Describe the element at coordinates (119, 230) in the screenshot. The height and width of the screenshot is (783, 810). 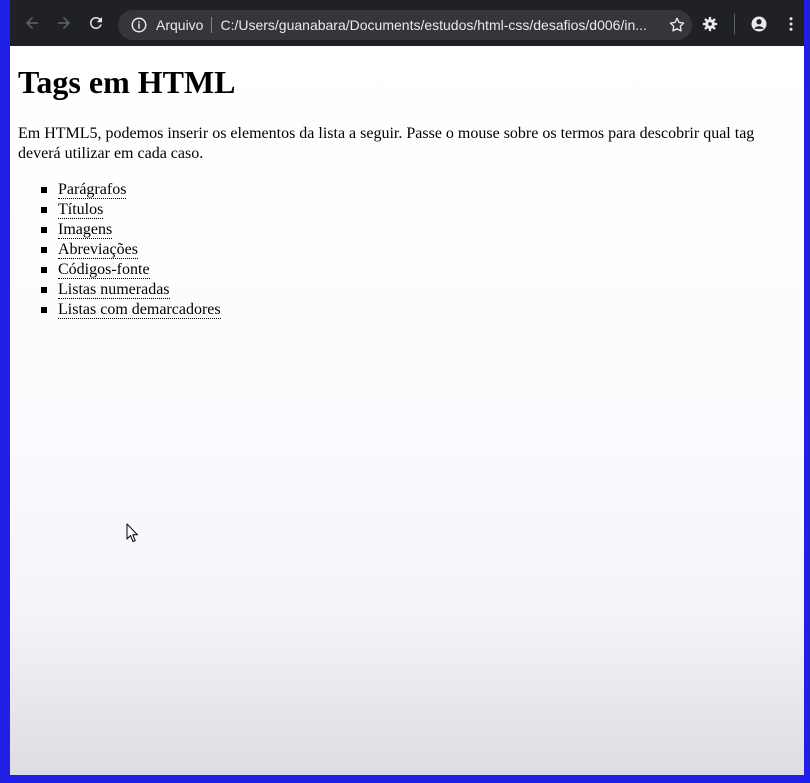
I see `list-item: Imagens` at that location.